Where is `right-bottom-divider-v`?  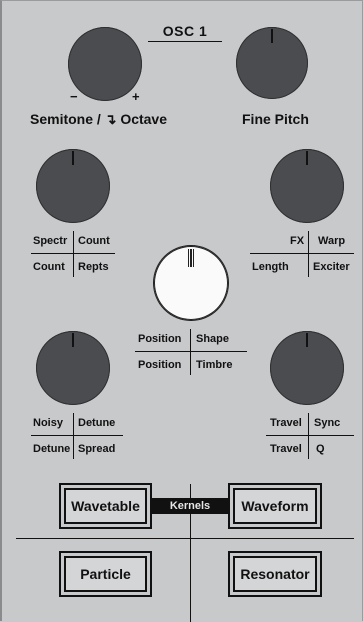
right-bottom-divider-v is located at coordinates (308, 436).